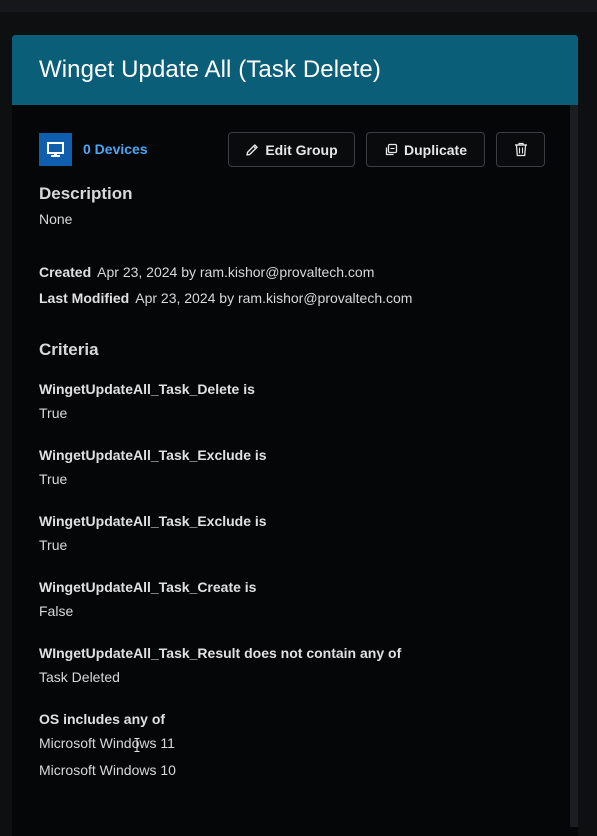 This screenshot has width=597, height=836. Describe the element at coordinates (301, 149) in the screenshot. I see `edit-group-label: Edit Group` at that location.